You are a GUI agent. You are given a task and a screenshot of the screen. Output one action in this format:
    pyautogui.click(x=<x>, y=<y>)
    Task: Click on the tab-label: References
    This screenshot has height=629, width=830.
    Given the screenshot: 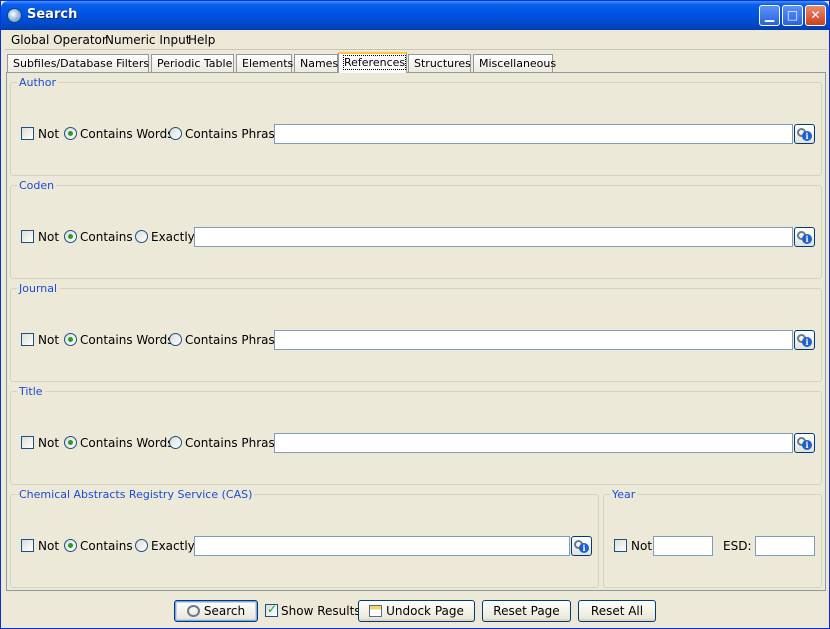 What is the action you would take?
    pyautogui.click(x=374, y=62)
    